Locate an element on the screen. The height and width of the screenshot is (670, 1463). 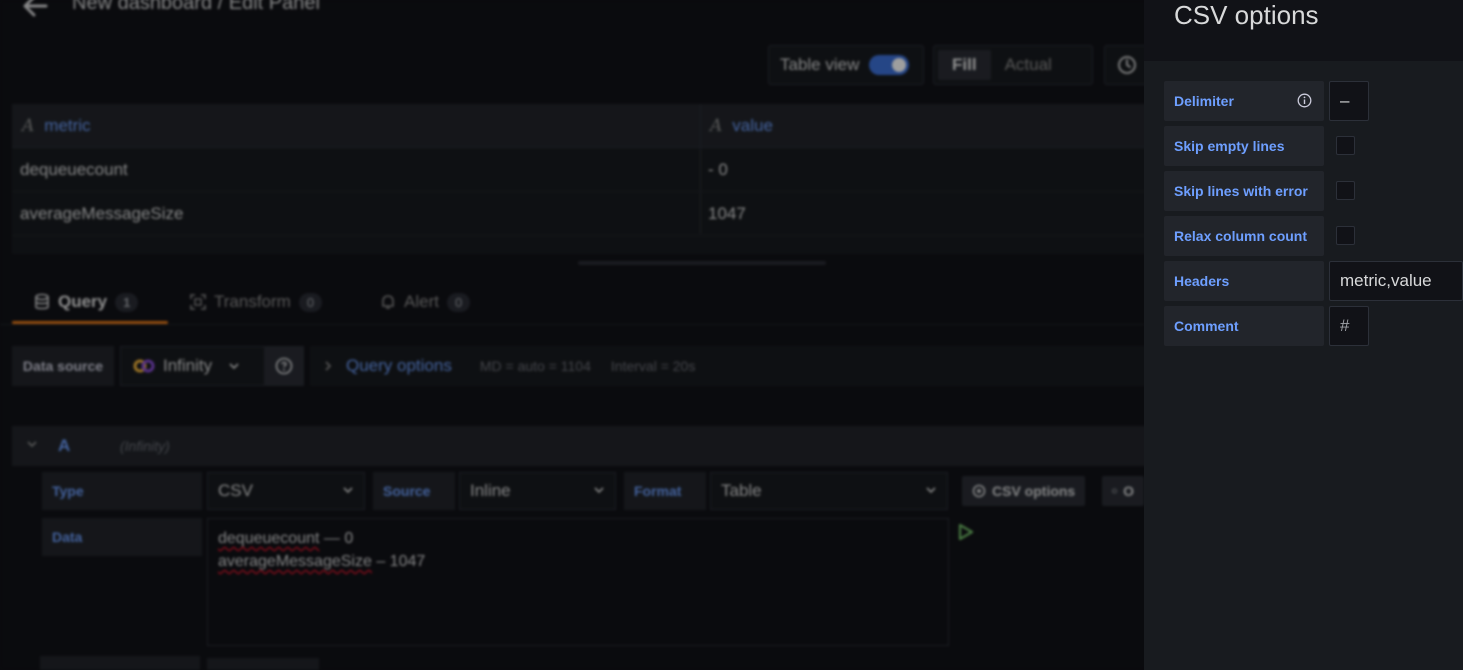
headers-row: Headers metric,value is located at coordinates (1313, 281).